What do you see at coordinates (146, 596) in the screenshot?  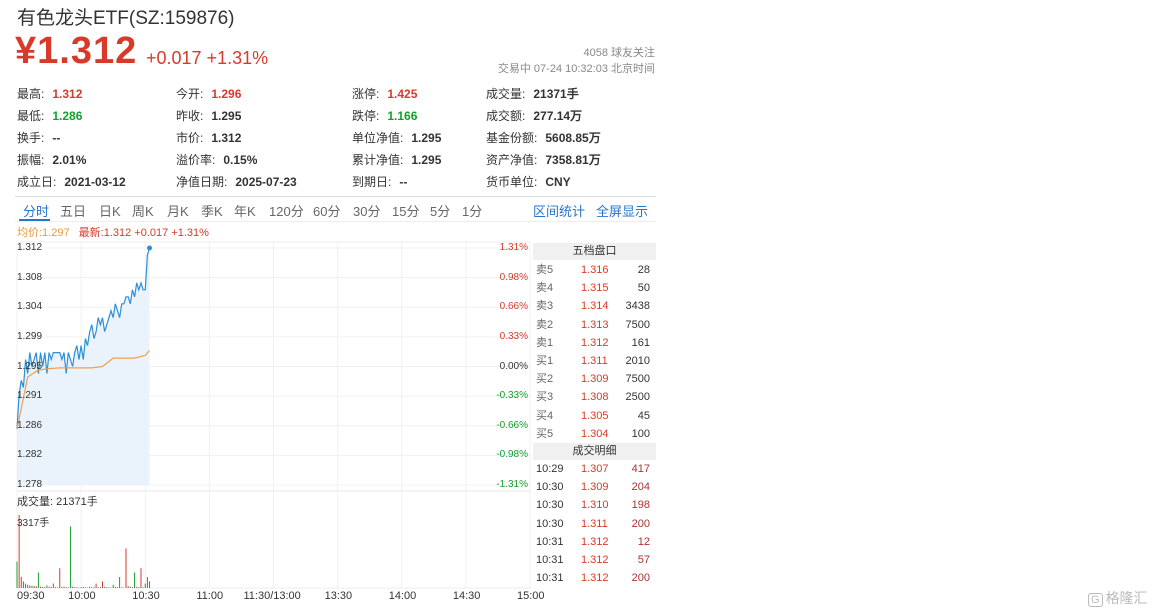 I see `x-time-tick: 10:30` at bounding box center [146, 596].